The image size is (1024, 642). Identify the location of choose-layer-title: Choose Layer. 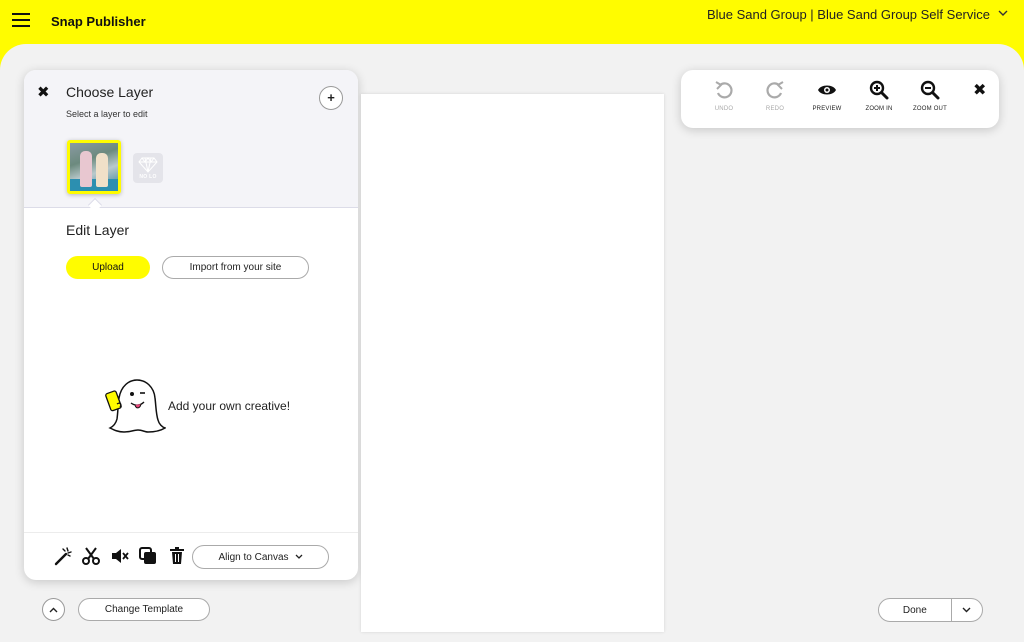
(110, 92).